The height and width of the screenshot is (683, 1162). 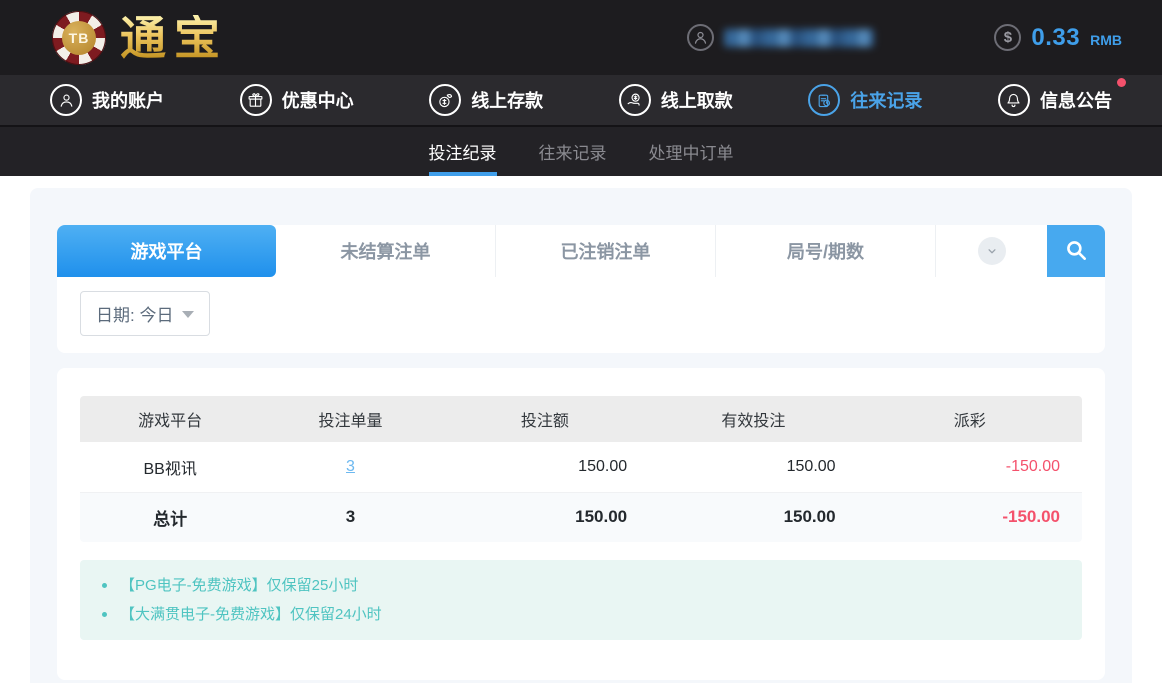 I want to click on cell-bet-count: 3, so click(x=350, y=467).